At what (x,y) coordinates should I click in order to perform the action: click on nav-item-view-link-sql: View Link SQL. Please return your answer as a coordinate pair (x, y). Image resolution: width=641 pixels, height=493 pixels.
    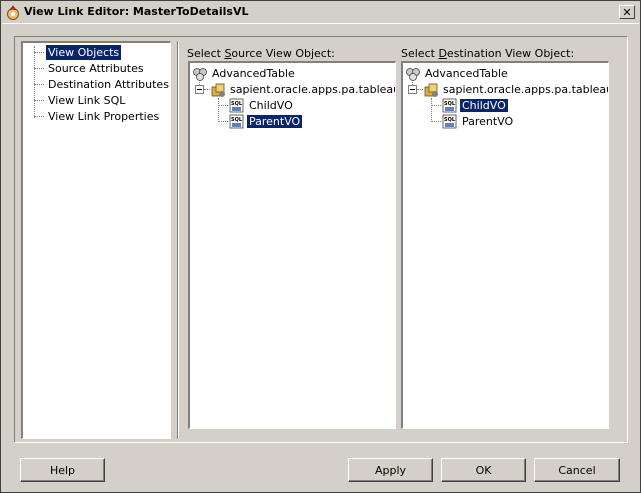
    Looking at the image, I should click on (86, 100).